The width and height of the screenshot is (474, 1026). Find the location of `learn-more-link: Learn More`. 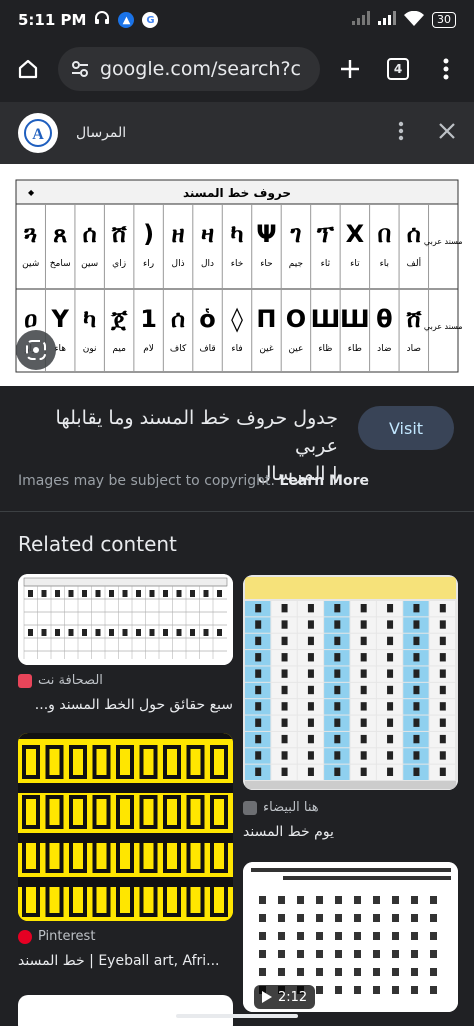

learn-more-link: Learn More is located at coordinates (324, 481).